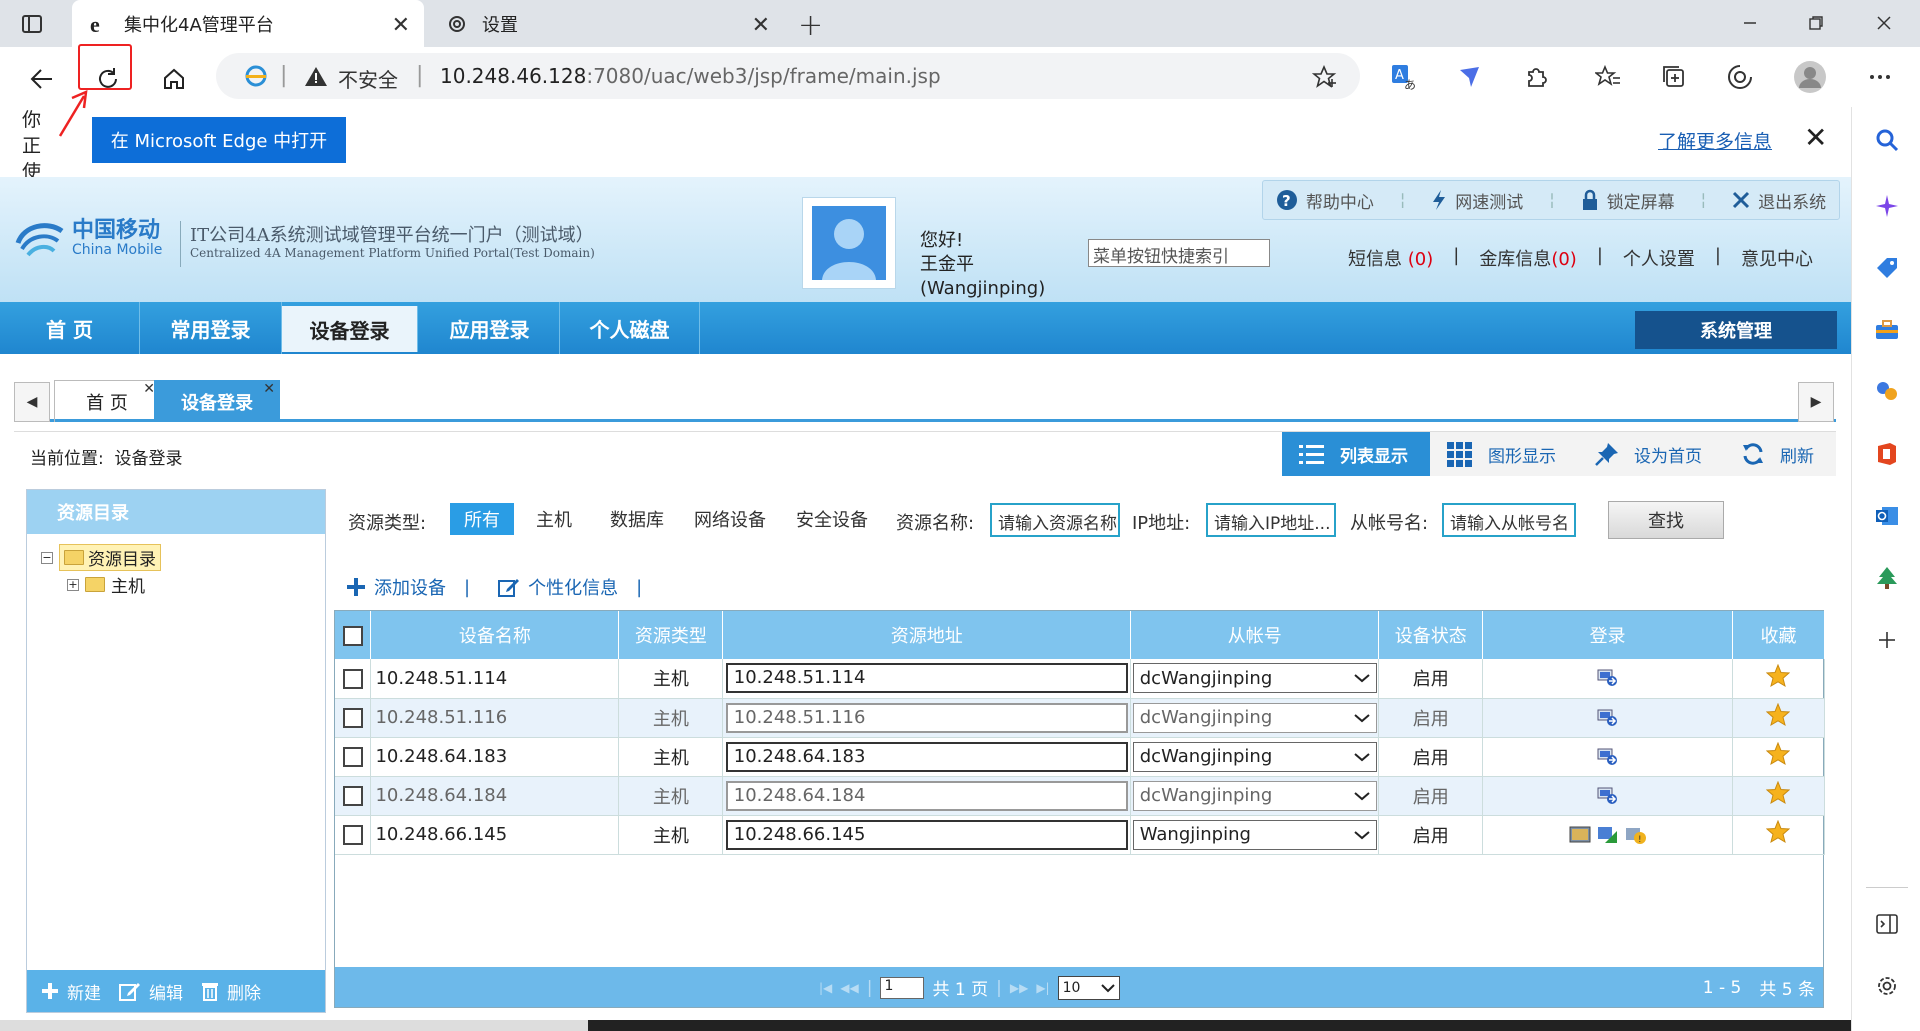  I want to click on search-button: 查找, so click(1666, 520).